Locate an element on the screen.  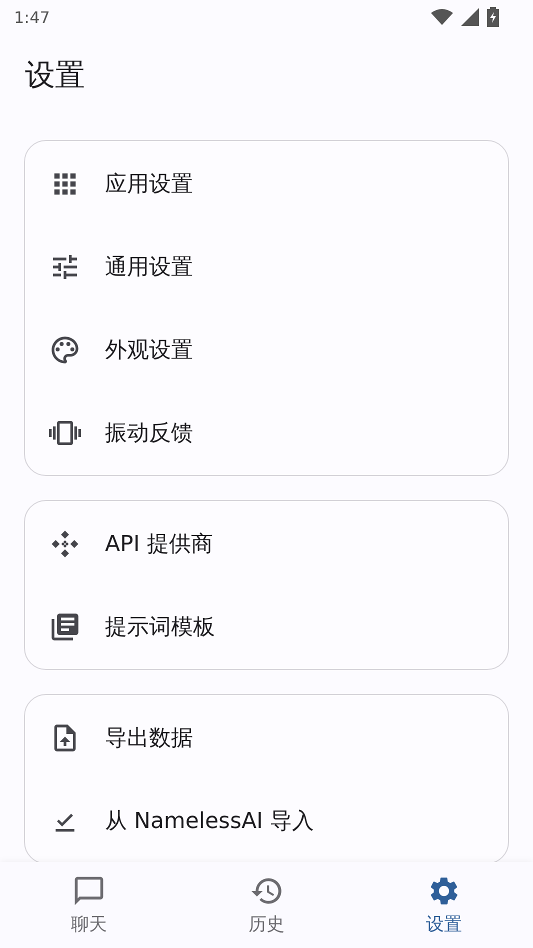
nav-tab: 设置 is located at coordinates (444, 905).